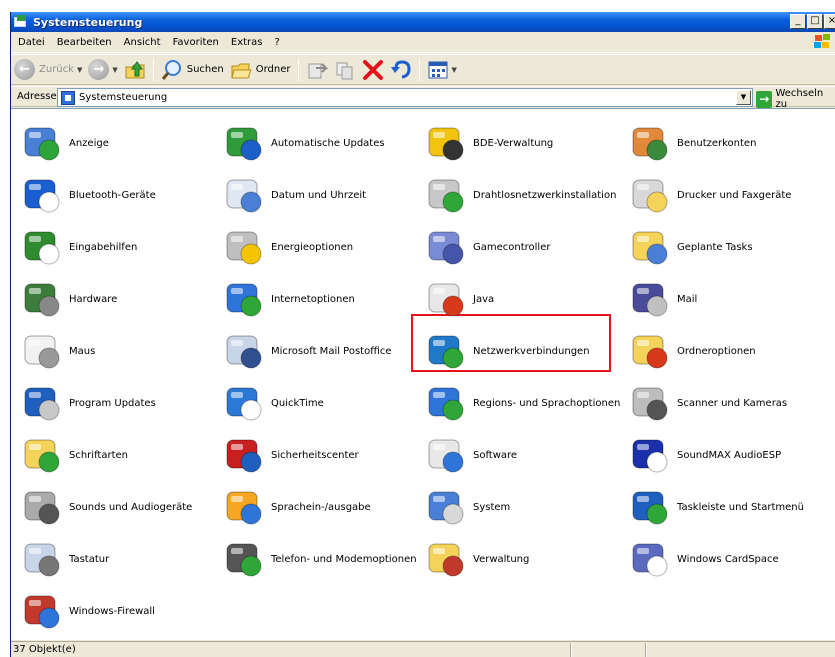 This screenshot has width=835, height=657. What do you see at coordinates (291, 649) in the screenshot?
I see `status-count: 37 Objekt(e)` at bounding box center [291, 649].